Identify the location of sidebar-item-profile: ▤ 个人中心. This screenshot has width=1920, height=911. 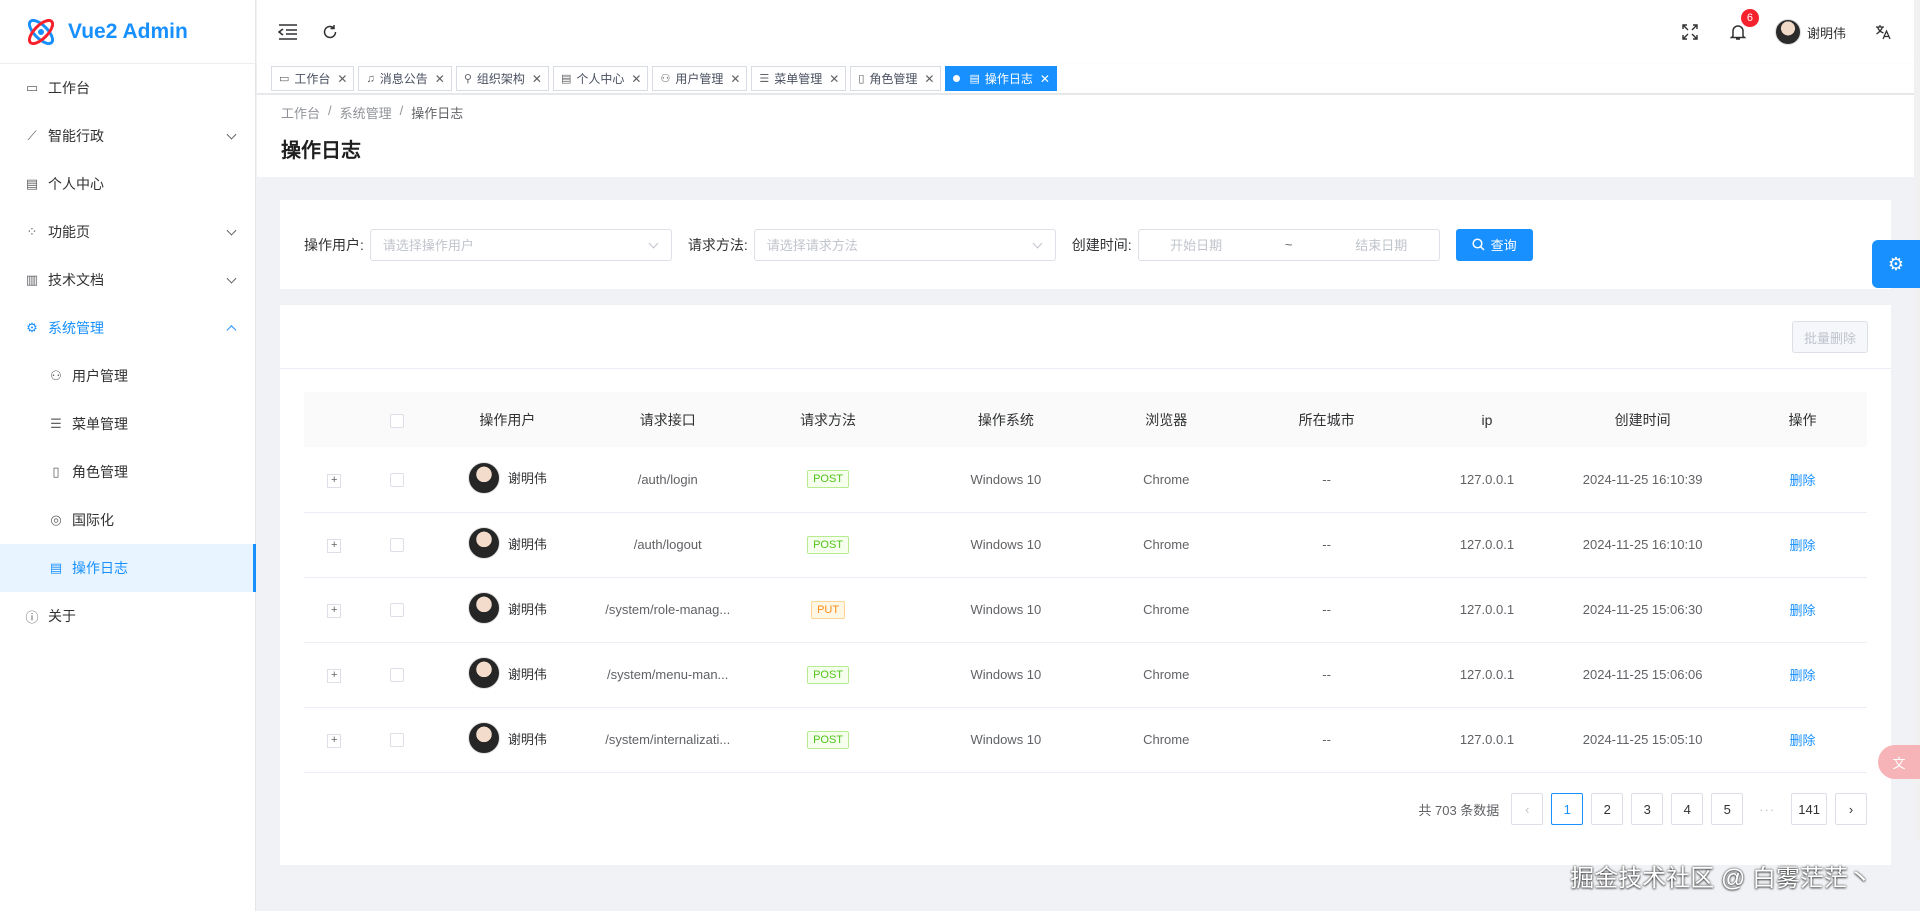
(127, 184).